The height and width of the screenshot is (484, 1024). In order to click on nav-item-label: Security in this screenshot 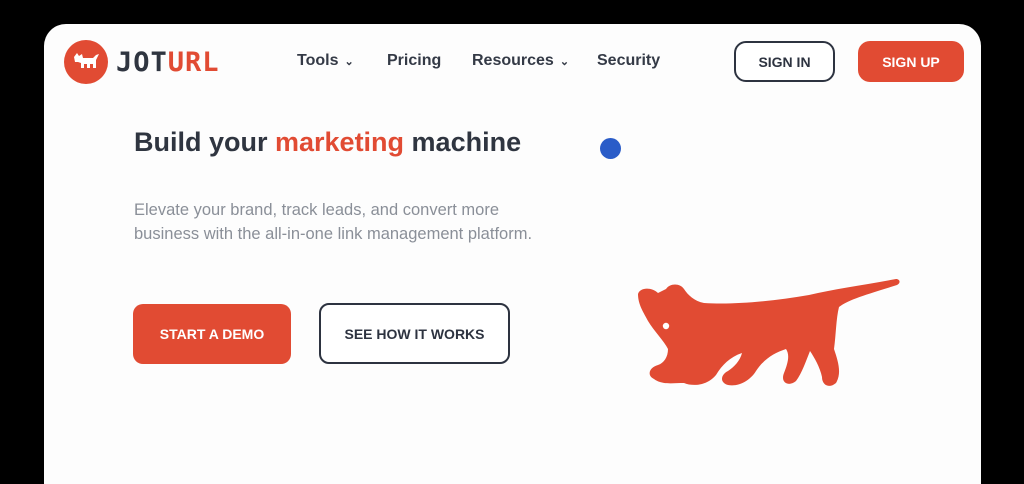, I will do `click(629, 60)`.